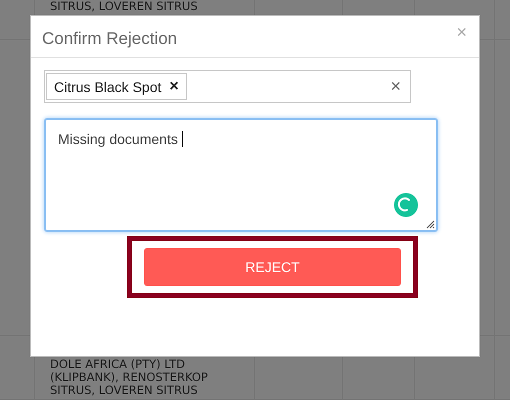 The image size is (510, 400). I want to click on tag-label: Citrus Black Spot, so click(108, 86).